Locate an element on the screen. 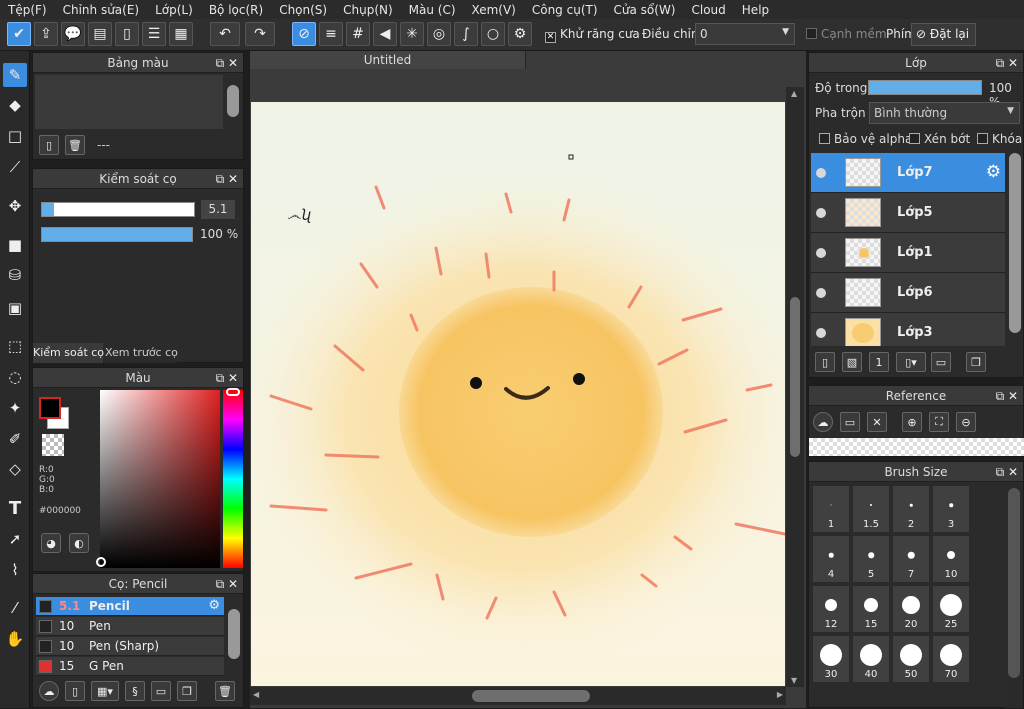 Image resolution: width=1024 pixels, height=709 pixels. cloud-download-icon: ☁ is located at coordinates (49, 691).